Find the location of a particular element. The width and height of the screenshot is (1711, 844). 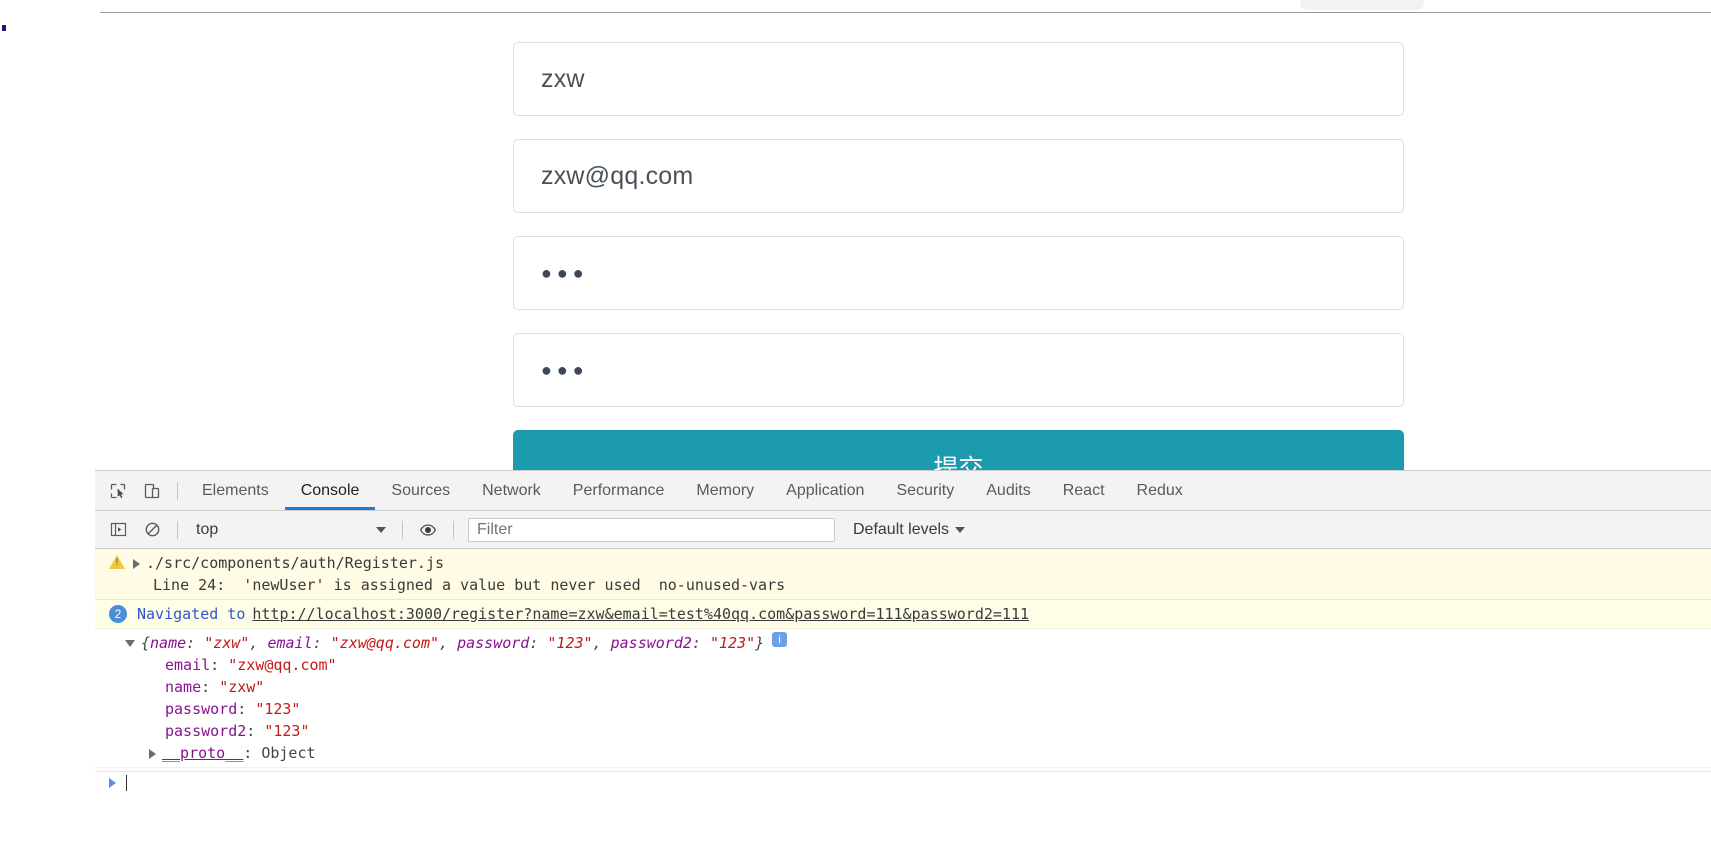

object-property-row: password: "123" is located at coordinates (233, 709).